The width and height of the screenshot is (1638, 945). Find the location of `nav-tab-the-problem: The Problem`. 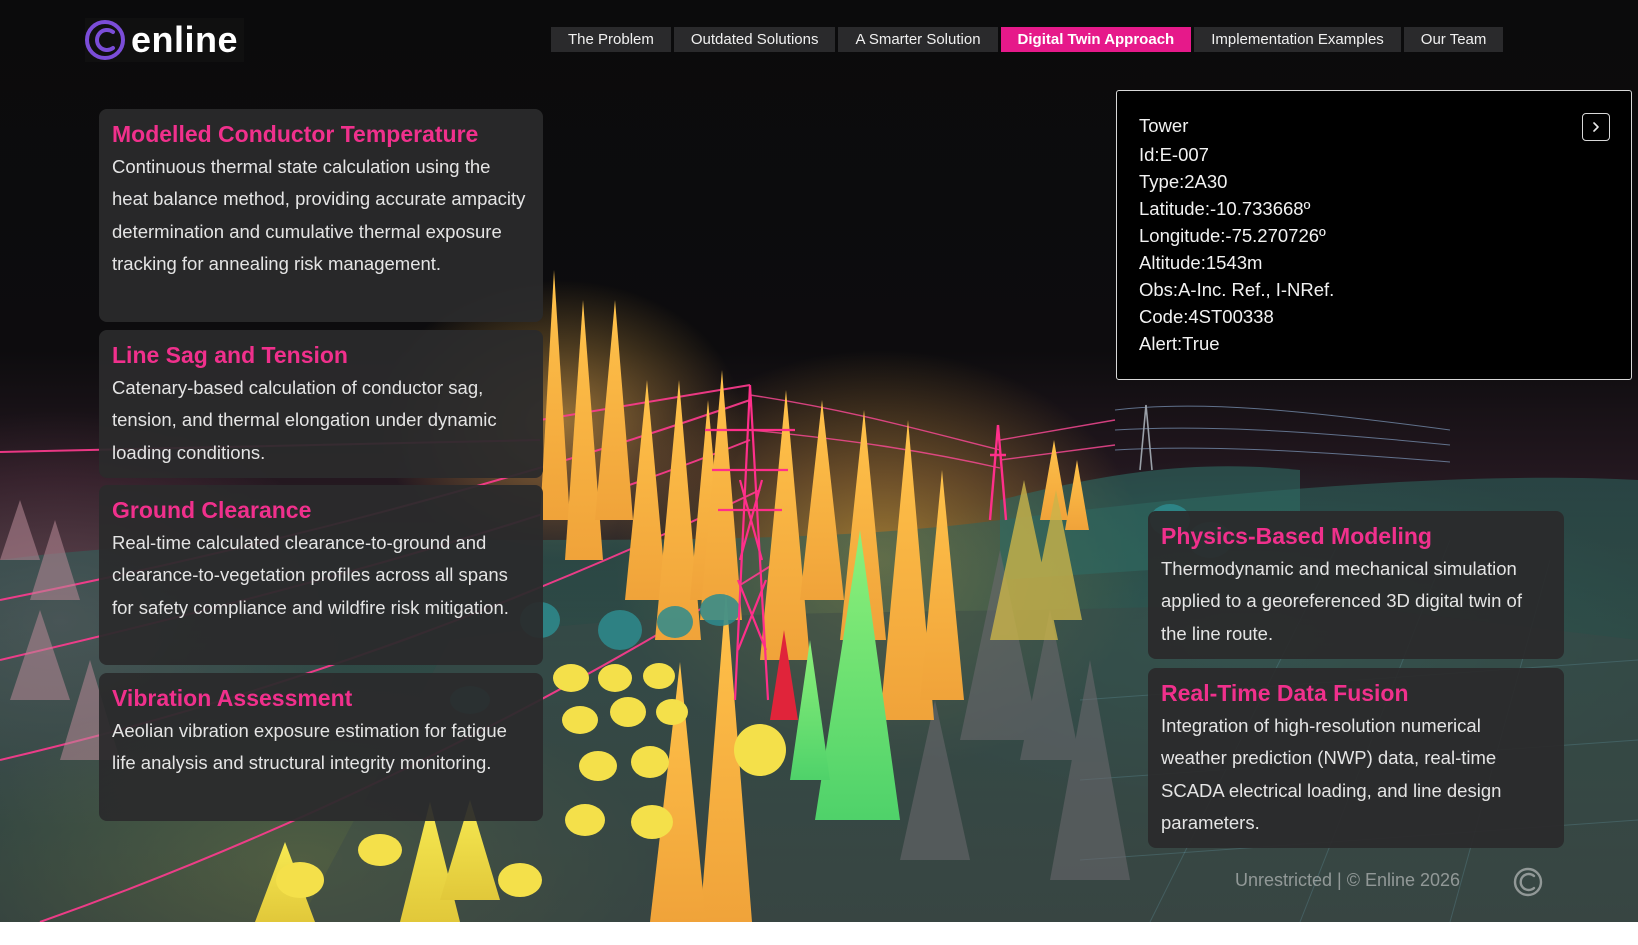

nav-tab-the-problem: The Problem is located at coordinates (611, 39).